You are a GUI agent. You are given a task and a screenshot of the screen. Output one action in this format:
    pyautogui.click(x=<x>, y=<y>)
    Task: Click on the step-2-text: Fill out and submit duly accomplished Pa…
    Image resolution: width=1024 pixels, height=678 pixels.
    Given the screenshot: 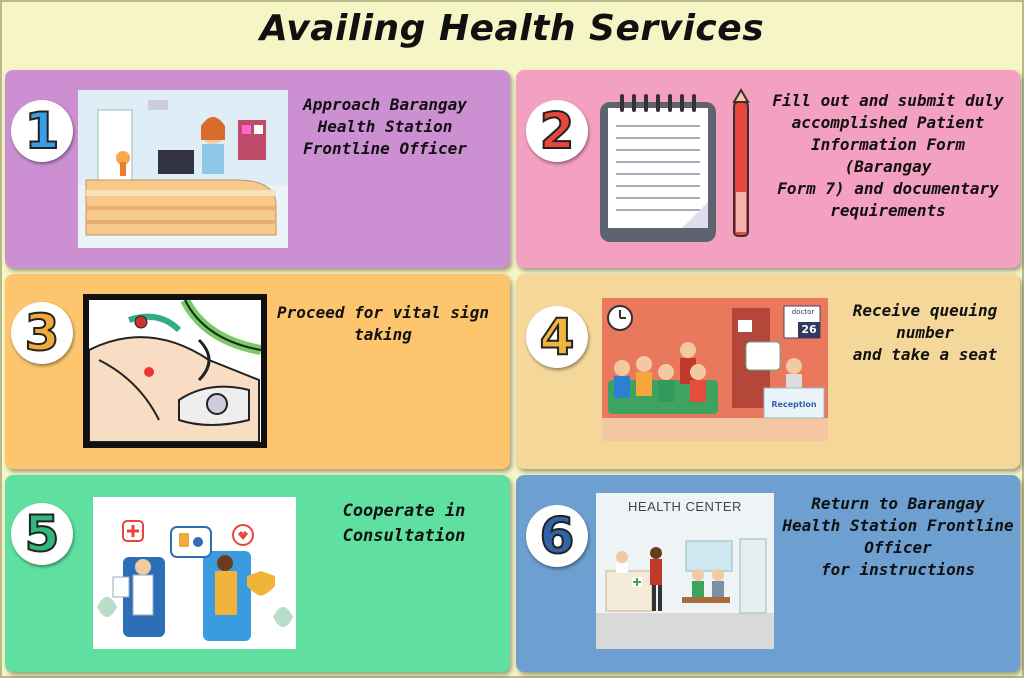 What is the action you would take?
    pyautogui.click(x=888, y=155)
    